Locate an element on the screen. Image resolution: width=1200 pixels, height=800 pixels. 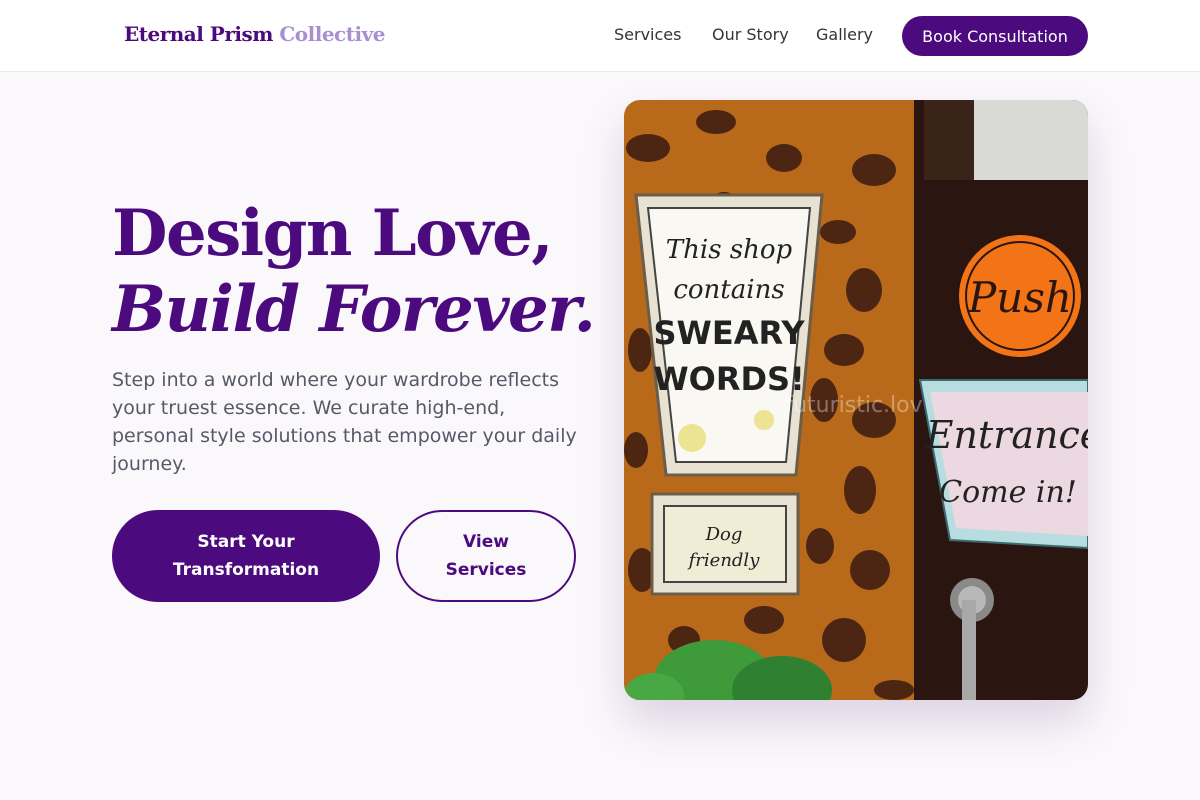
svg-text: Push is located at coordinates (1019, 297).